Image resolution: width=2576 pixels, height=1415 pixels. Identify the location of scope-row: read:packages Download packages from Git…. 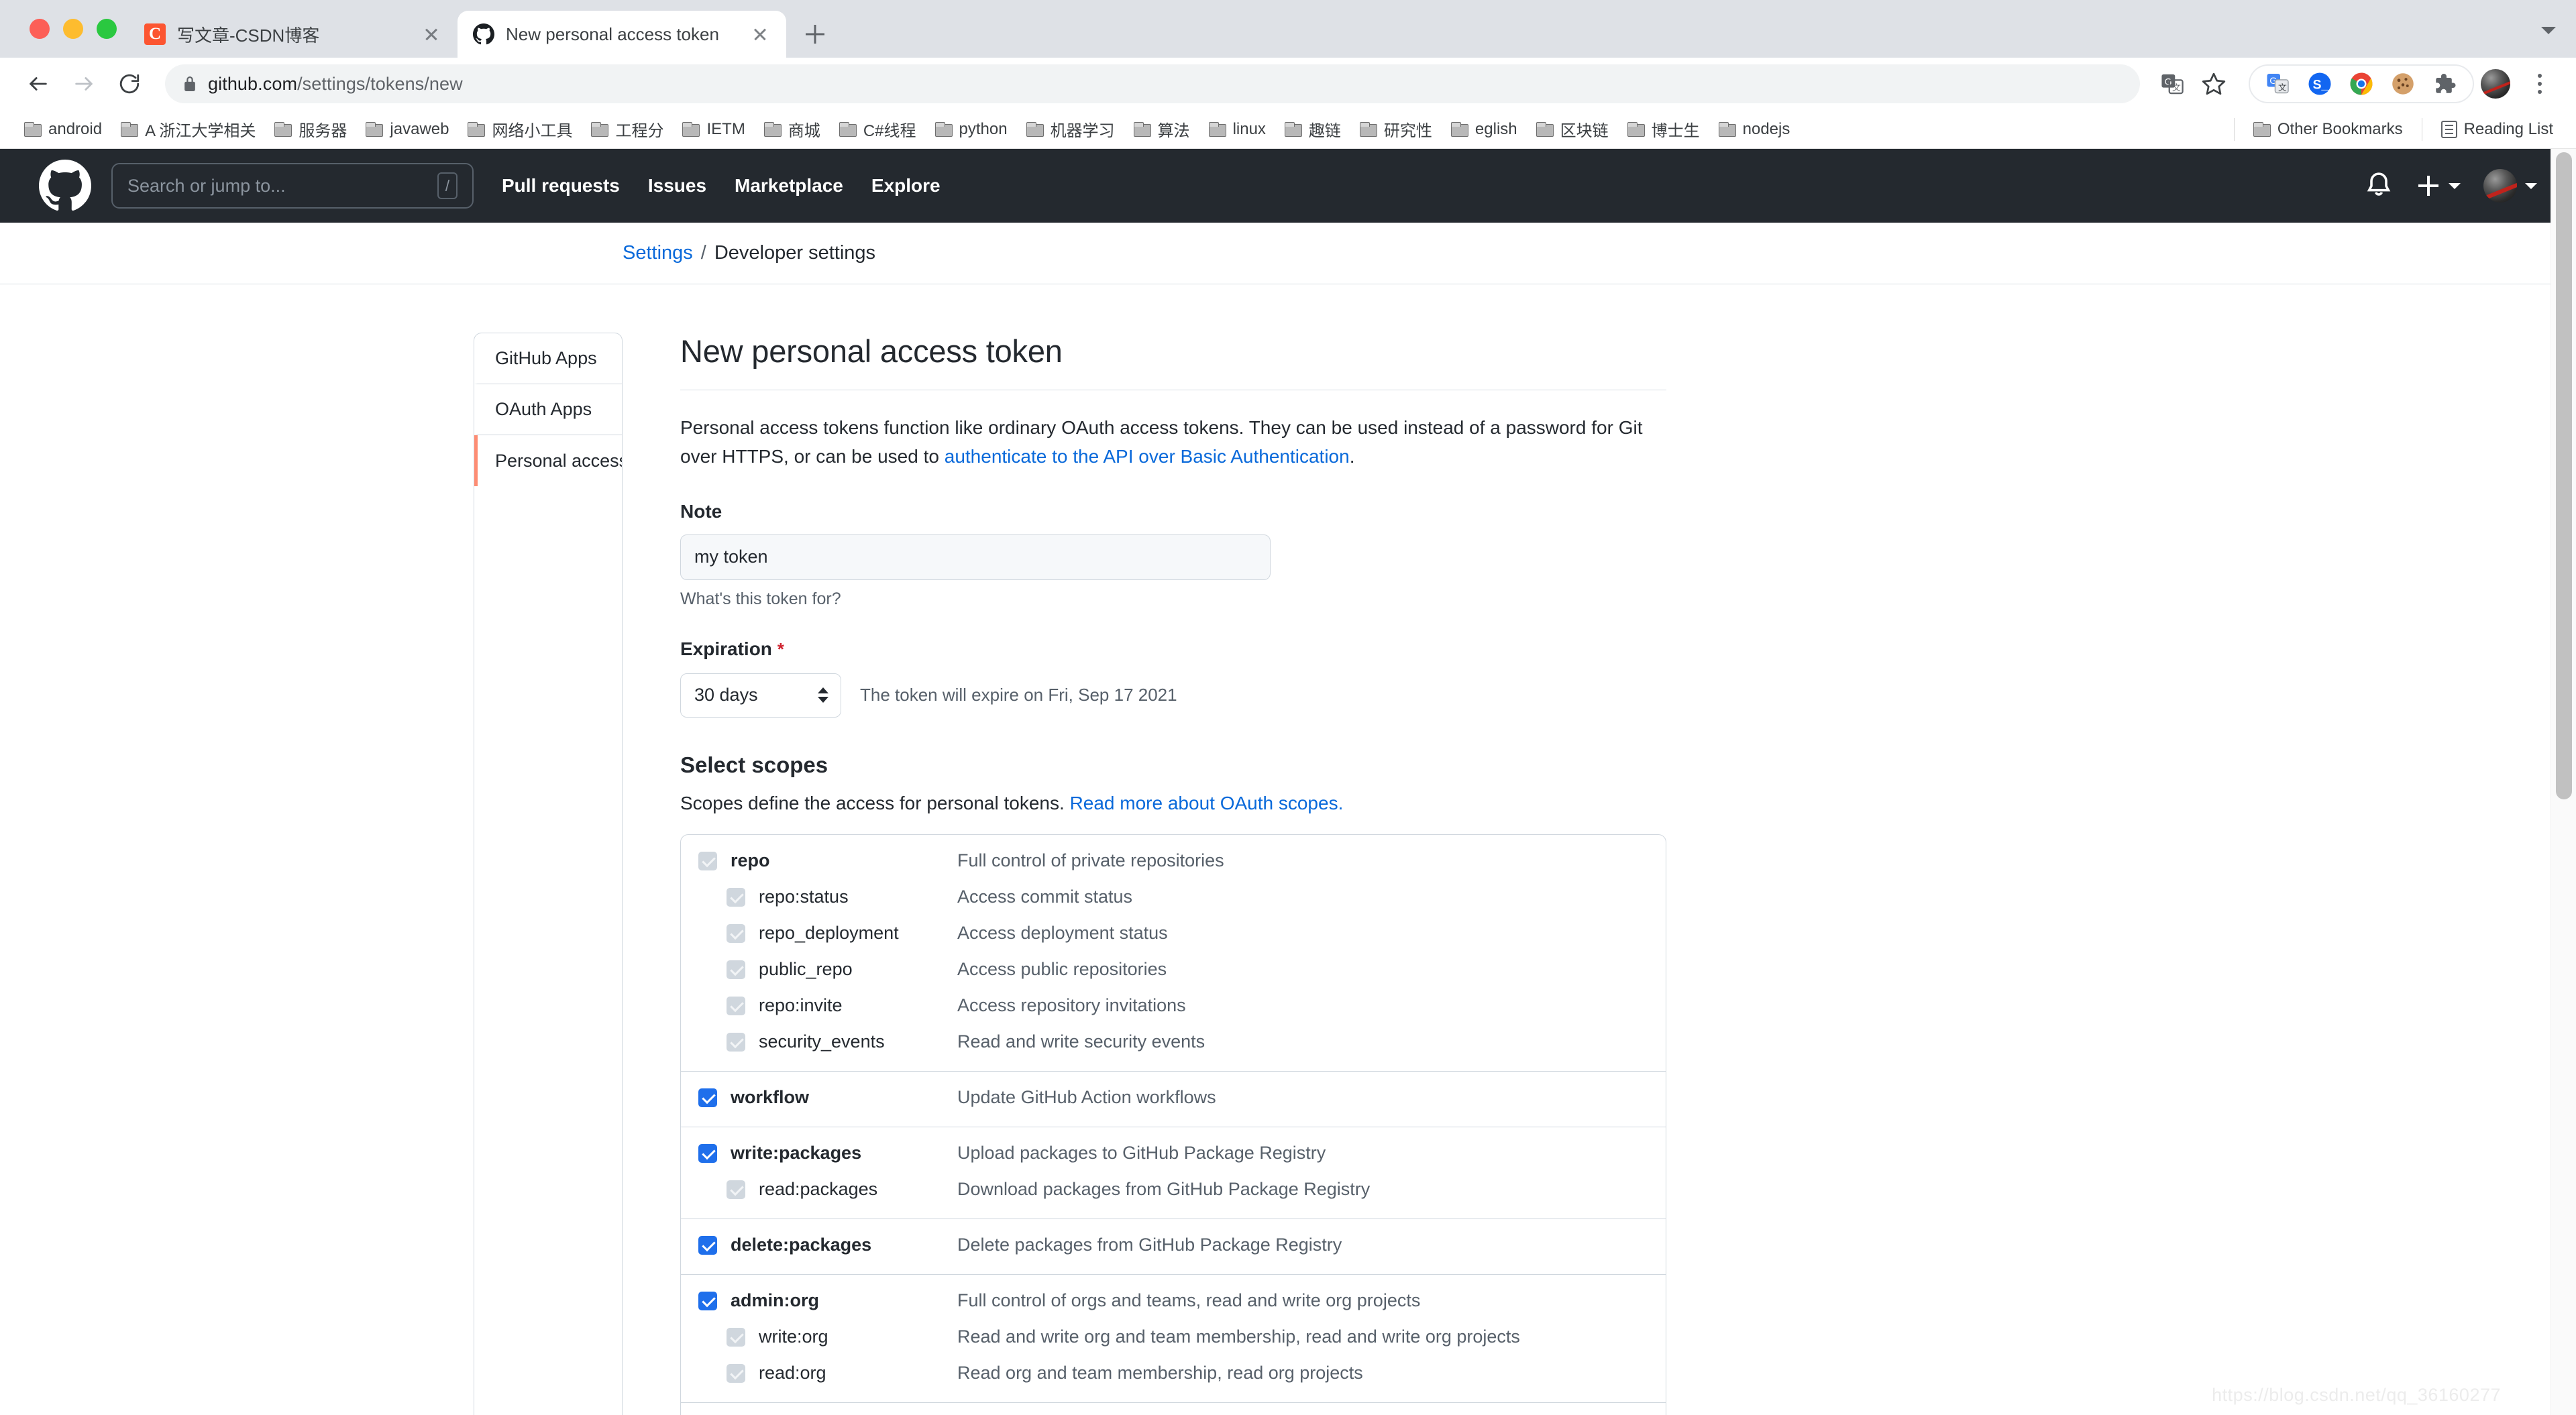
(1173, 1190).